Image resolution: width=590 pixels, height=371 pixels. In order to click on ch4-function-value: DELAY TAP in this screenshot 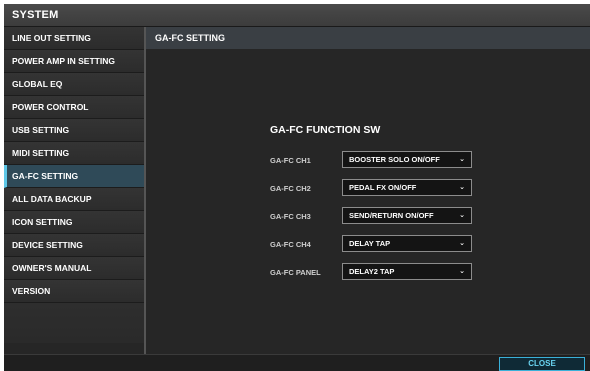, I will do `click(370, 243)`.